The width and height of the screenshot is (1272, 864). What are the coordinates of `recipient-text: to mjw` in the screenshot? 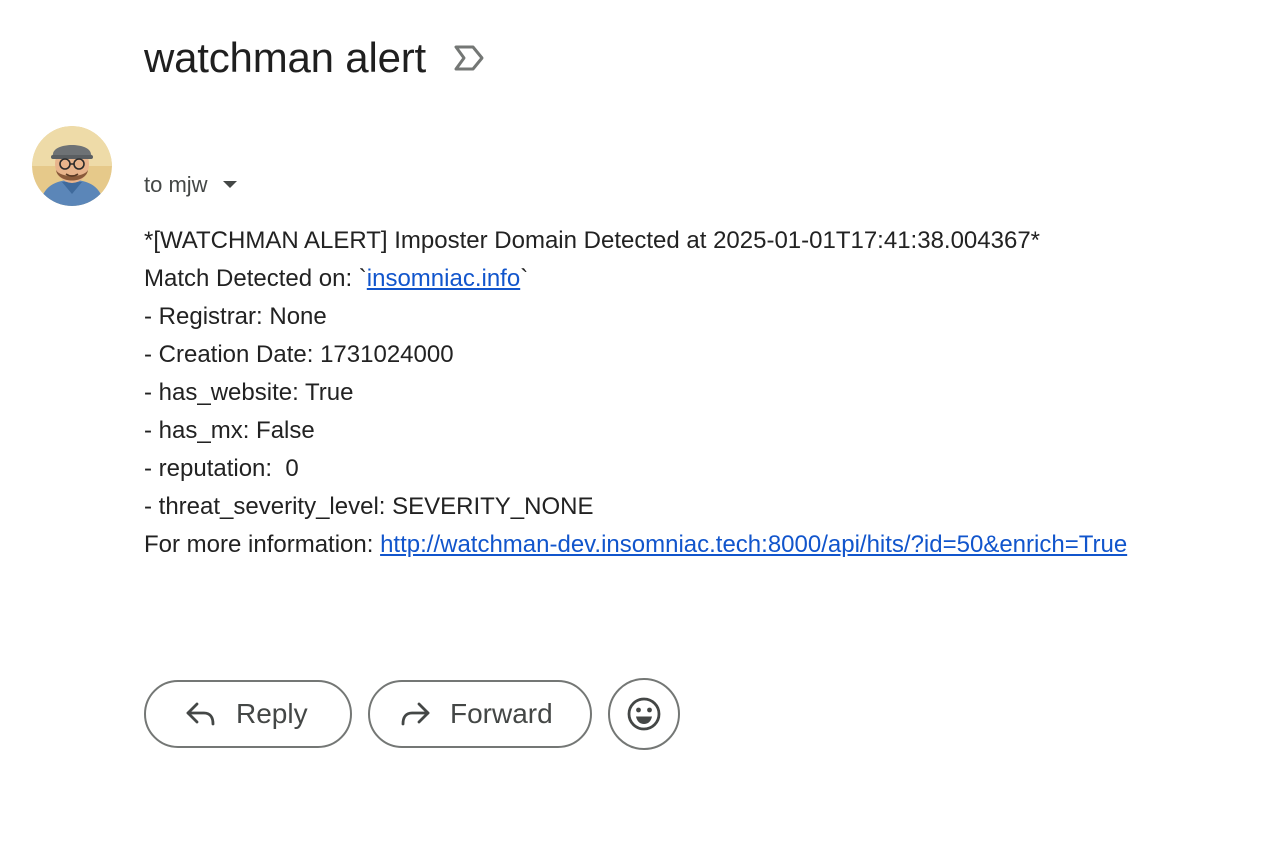 It's located at (176, 184).